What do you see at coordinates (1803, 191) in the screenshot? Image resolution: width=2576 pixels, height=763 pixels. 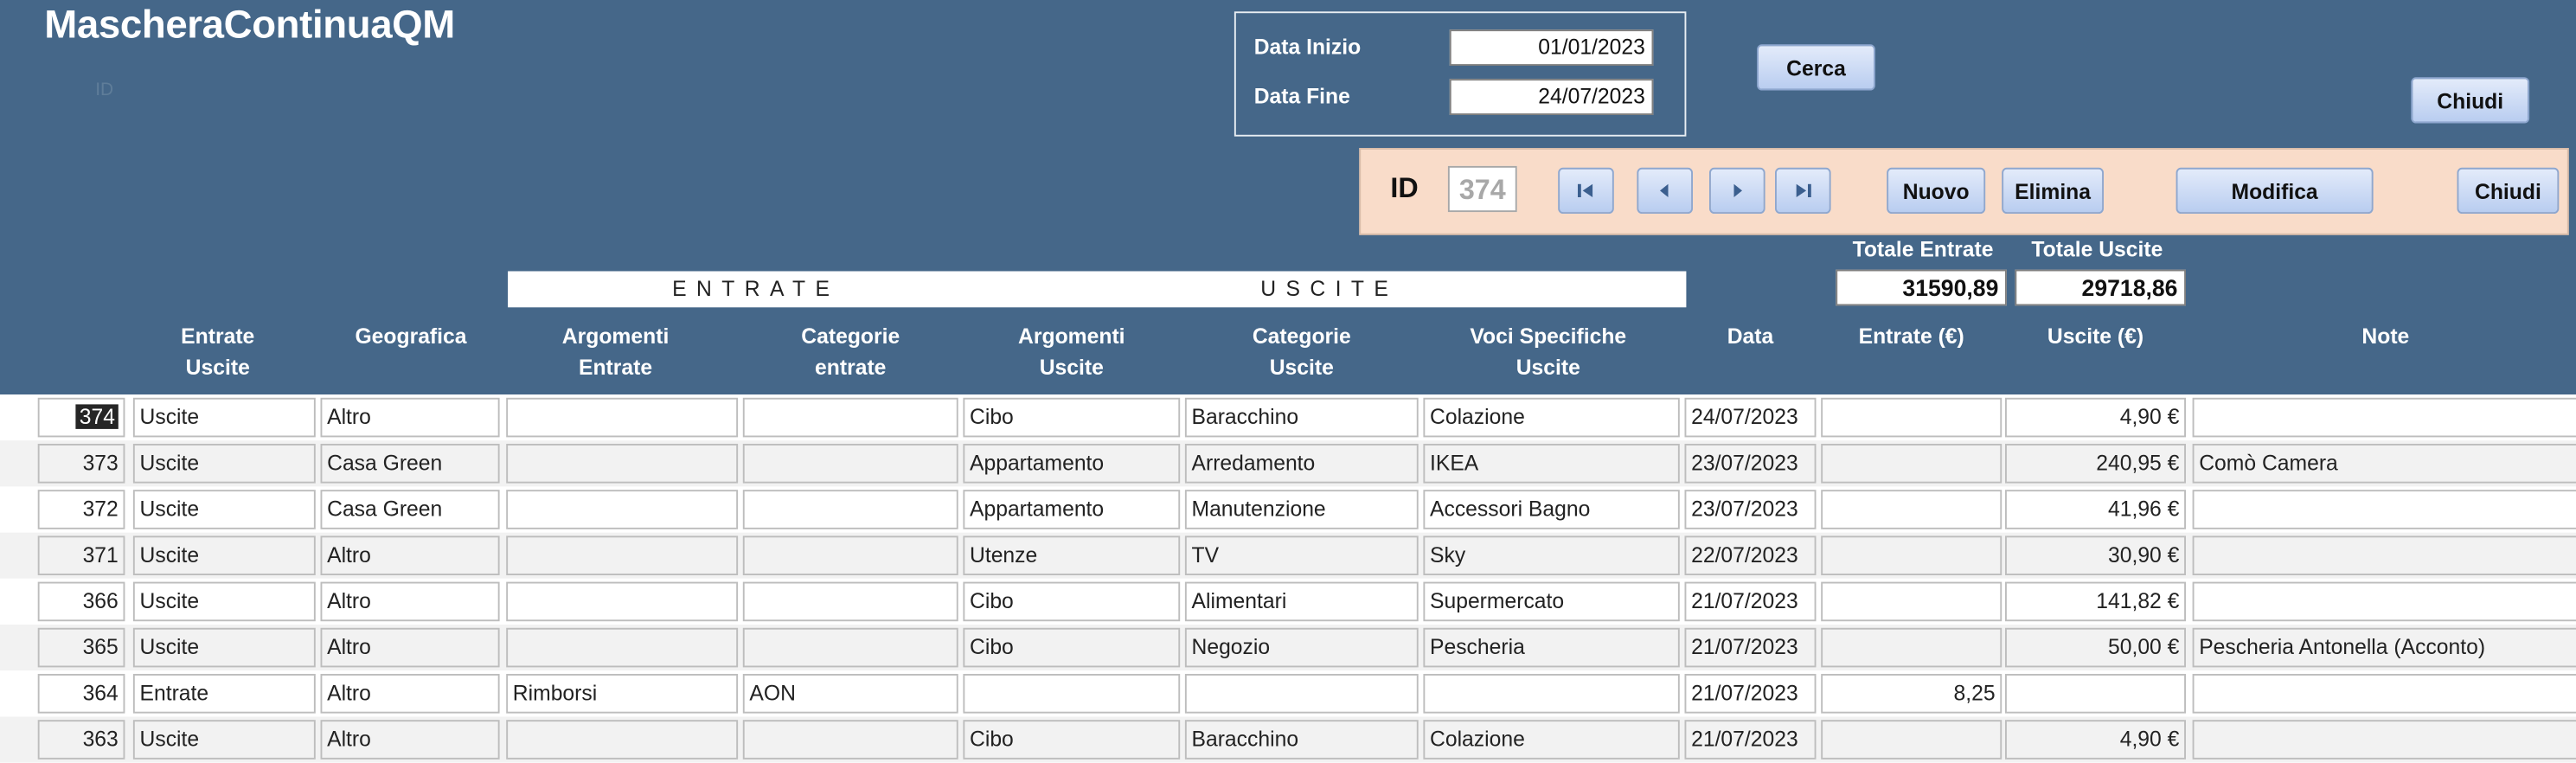 I see `last-record-button` at bounding box center [1803, 191].